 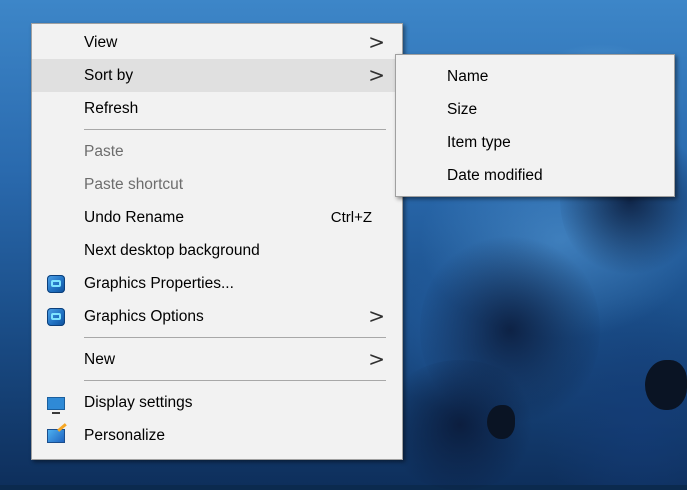 I want to click on menu-item-next-desktop-background: Next desktop background, so click(x=217, y=250).